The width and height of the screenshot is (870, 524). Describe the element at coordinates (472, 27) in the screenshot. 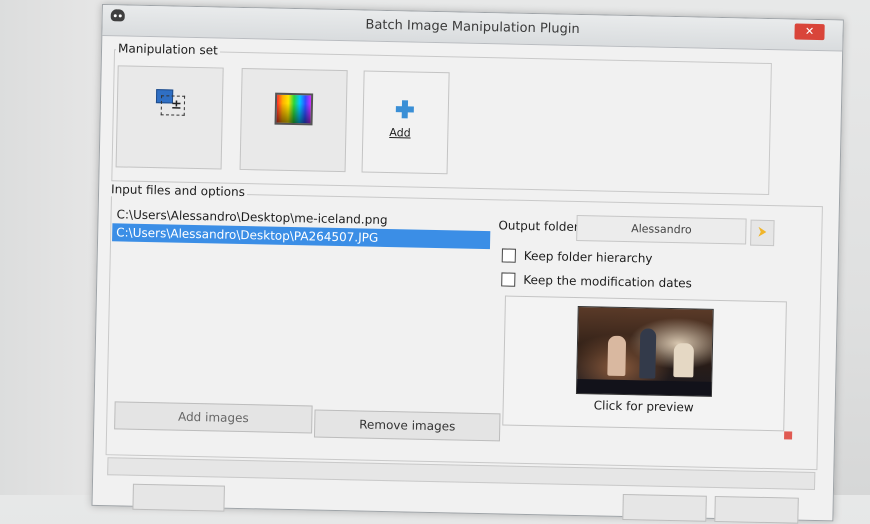

I see `window-title: Batch Image Manipulation Plugin` at that location.